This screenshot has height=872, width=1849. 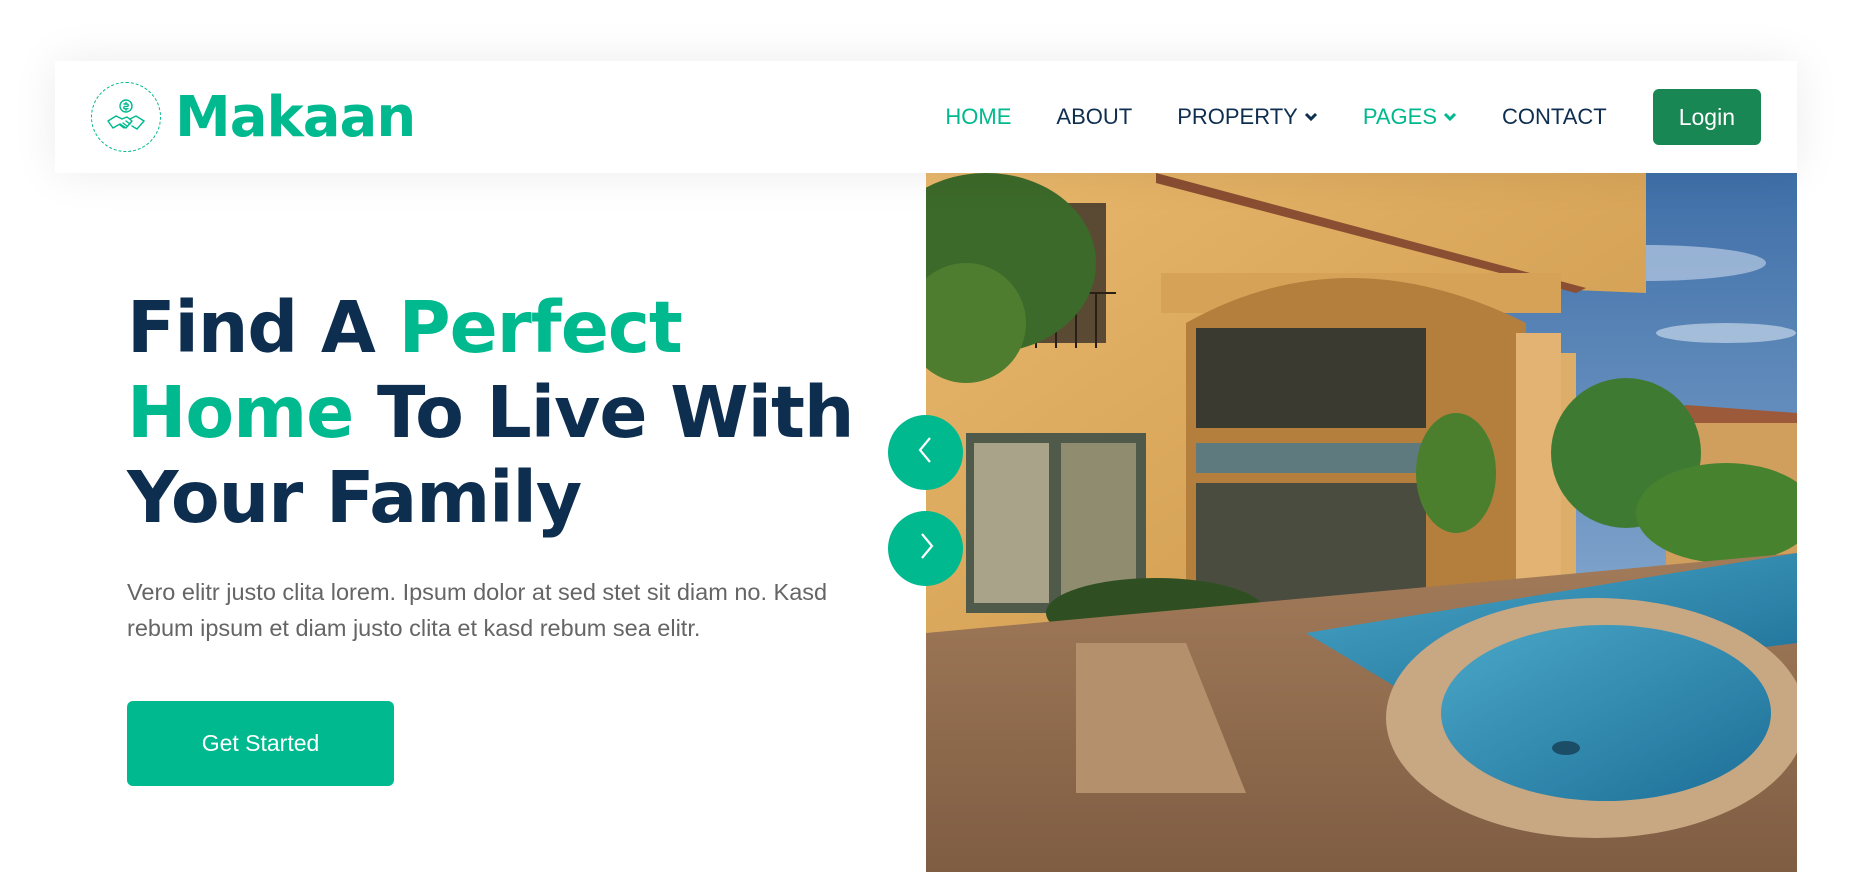 I want to click on nav-property-dropdown: PROPERTY, so click(x=1247, y=117).